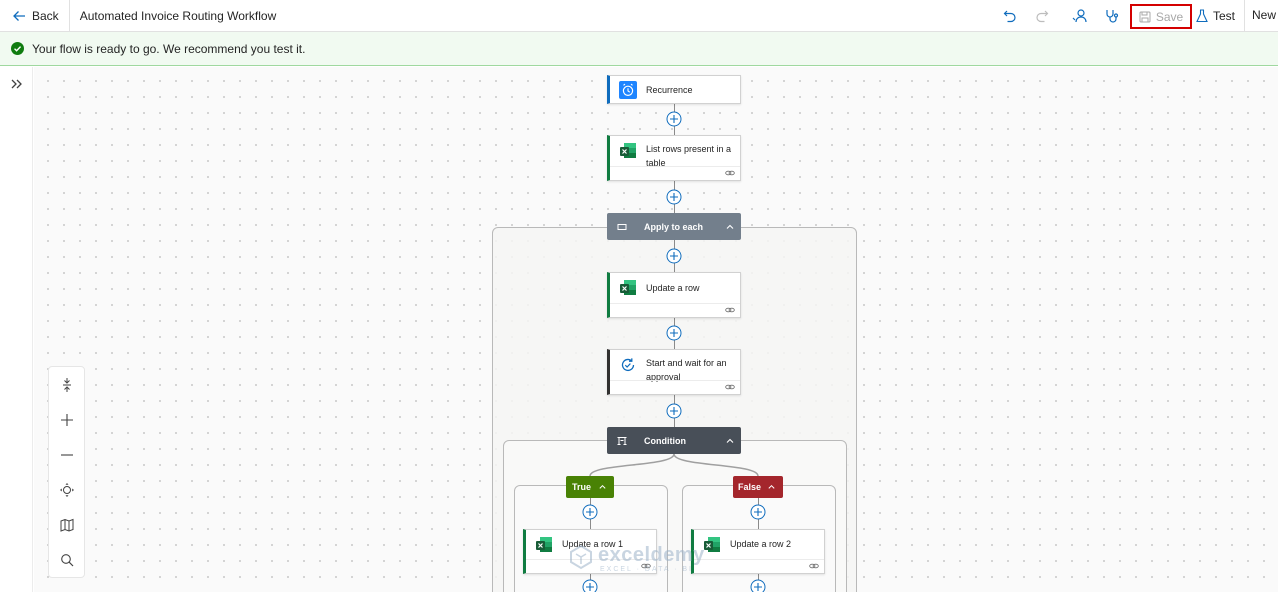 The height and width of the screenshot is (592, 1278). Describe the element at coordinates (674, 158) in the screenshot. I see `list-rows-card: List rows present in a table` at that location.